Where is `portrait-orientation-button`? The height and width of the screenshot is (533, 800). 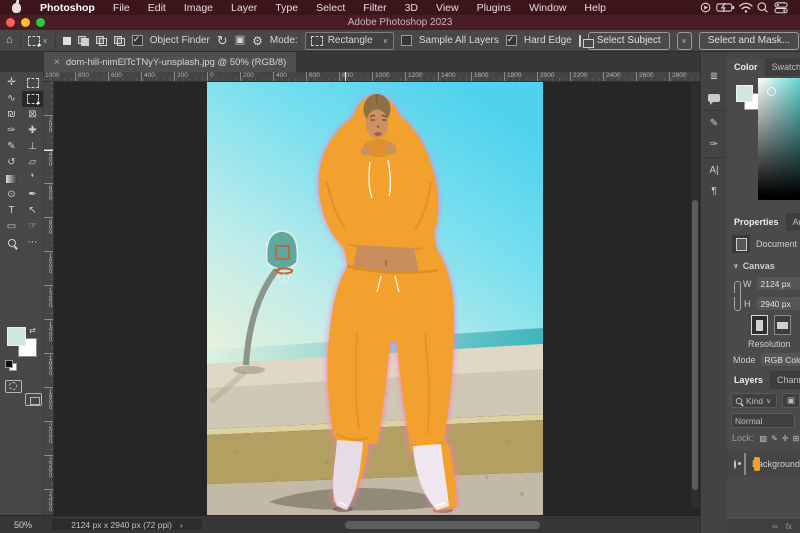 portrait-orientation-button is located at coordinates (759, 325).